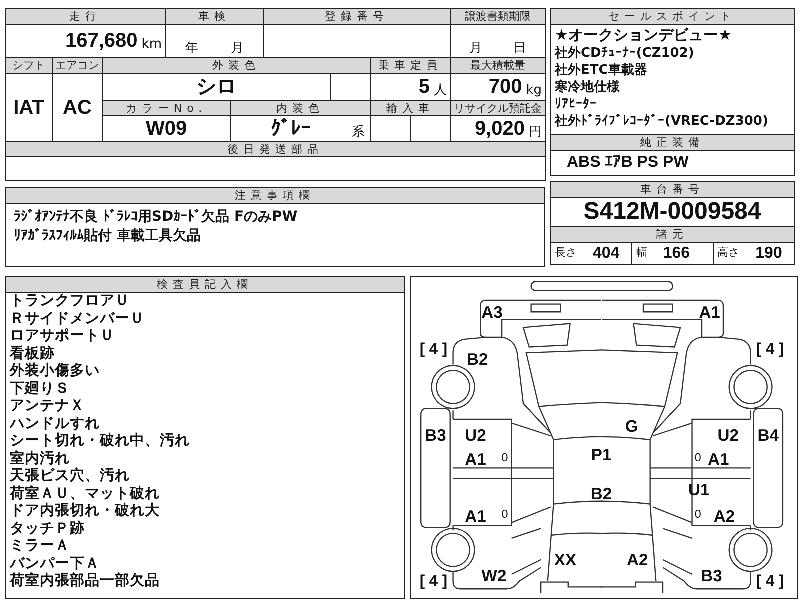 The width and height of the screenshot is (800, 600). I want to click on inspection-note: 看板跡, so click(33, 354).